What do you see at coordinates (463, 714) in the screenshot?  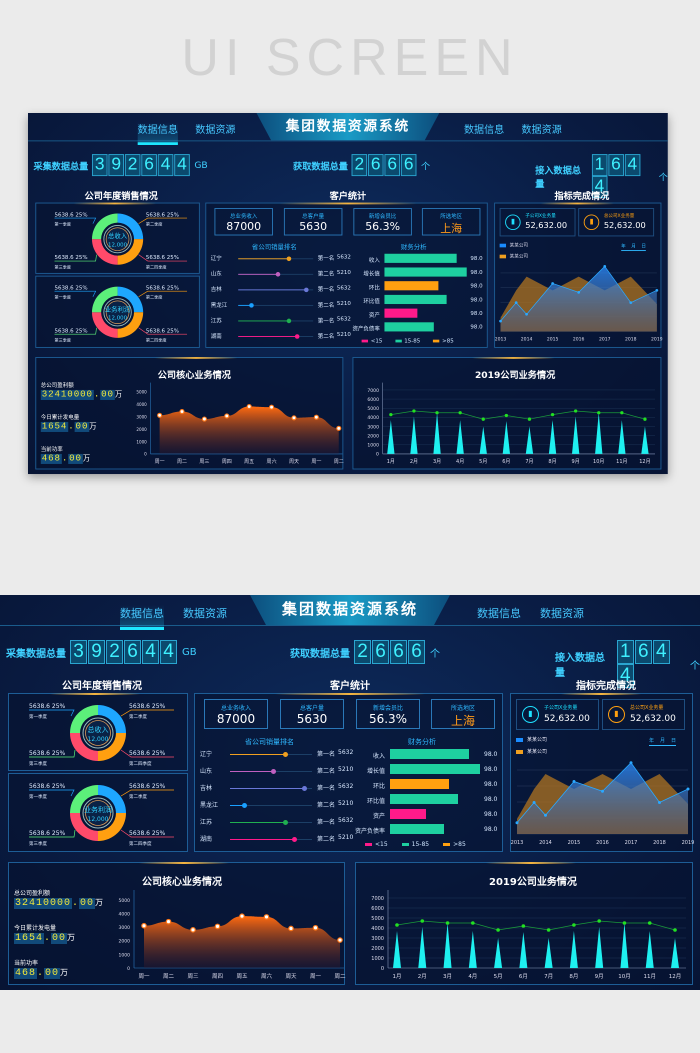 I see `stat-region: 所选地区 上海` at bounding box center [463, 714].